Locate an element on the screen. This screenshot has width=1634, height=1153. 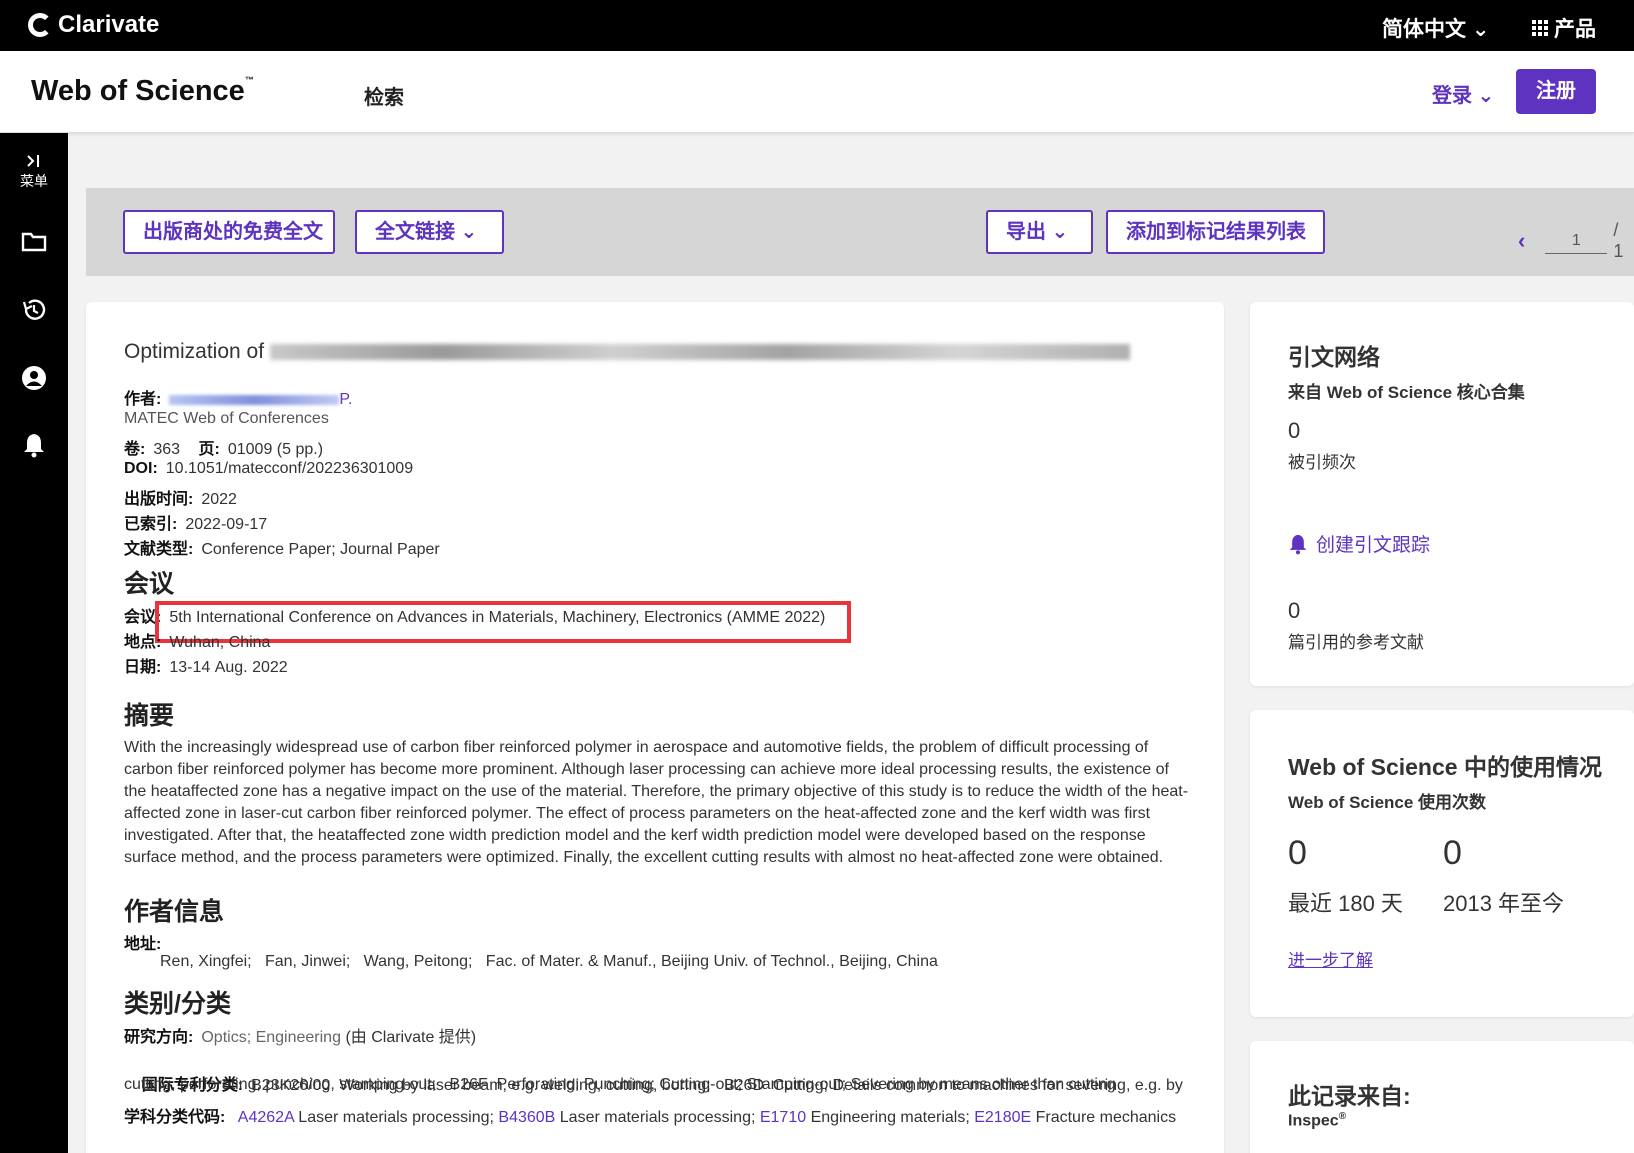
usage-180-count: 0 is located at coordinates (1297, 853).